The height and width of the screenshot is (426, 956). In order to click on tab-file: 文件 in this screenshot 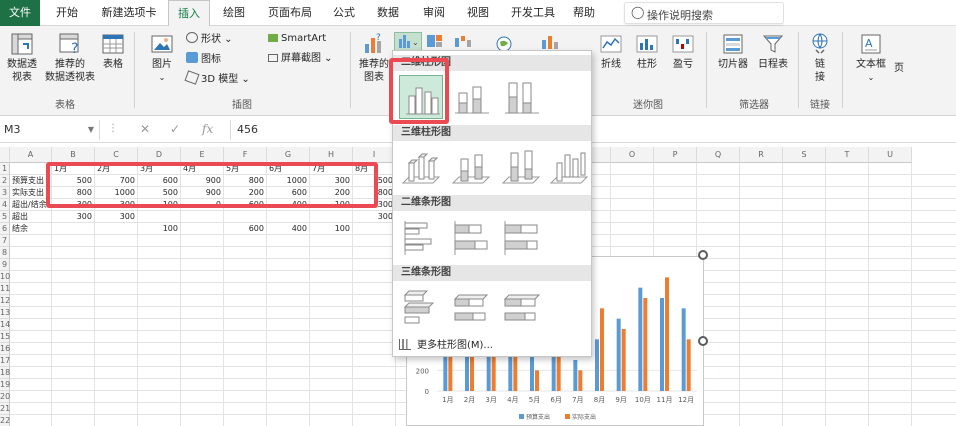, I will do `click(20, 13)`.